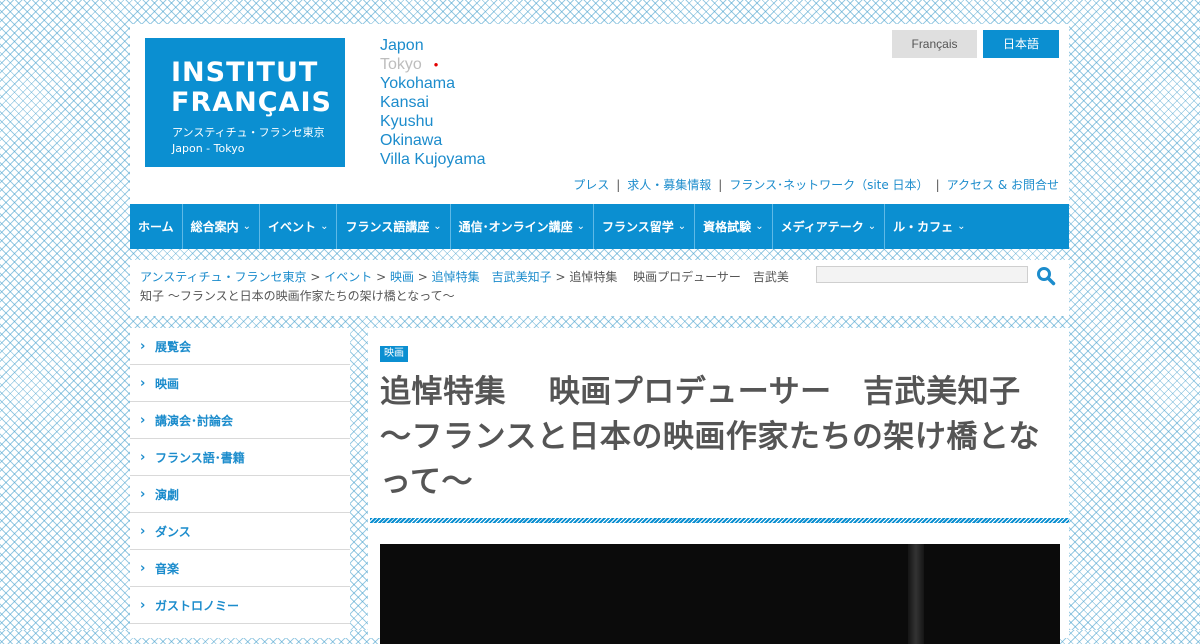  Describe the element at coordinates (248, 132) in the screenshot. I see `logo-subtitle: アンスティチュ・フランセ東京` at that location.